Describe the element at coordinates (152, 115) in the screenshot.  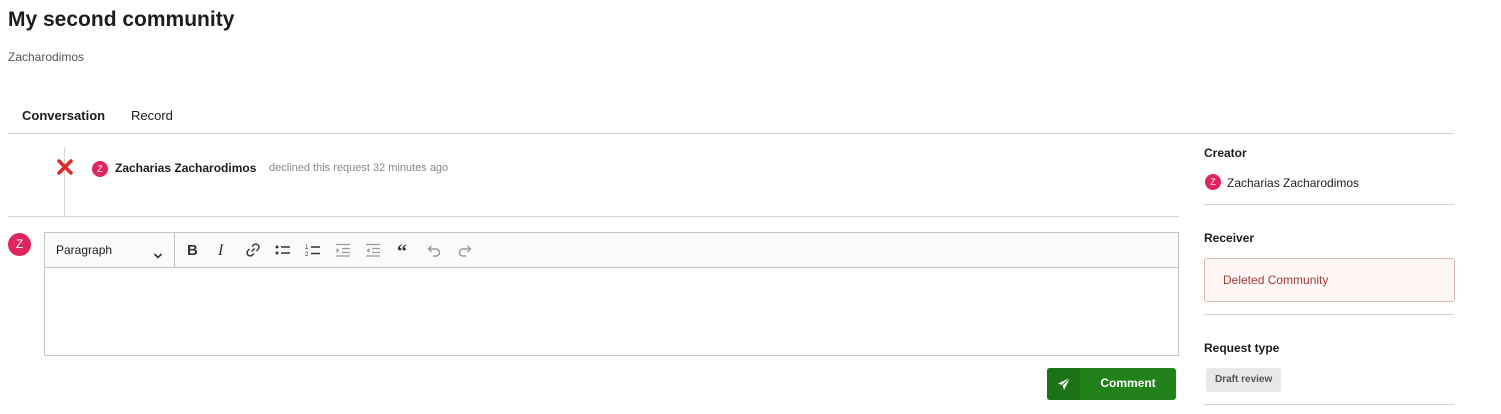
I see `tab-record: Record` at that location.